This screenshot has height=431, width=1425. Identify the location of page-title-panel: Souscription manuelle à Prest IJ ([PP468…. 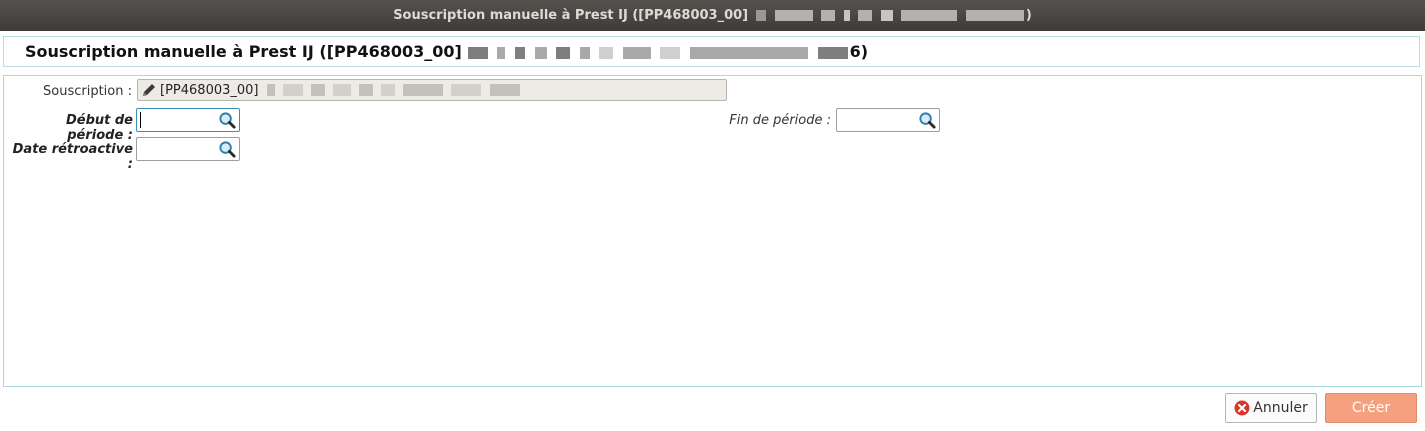
(711, 51).